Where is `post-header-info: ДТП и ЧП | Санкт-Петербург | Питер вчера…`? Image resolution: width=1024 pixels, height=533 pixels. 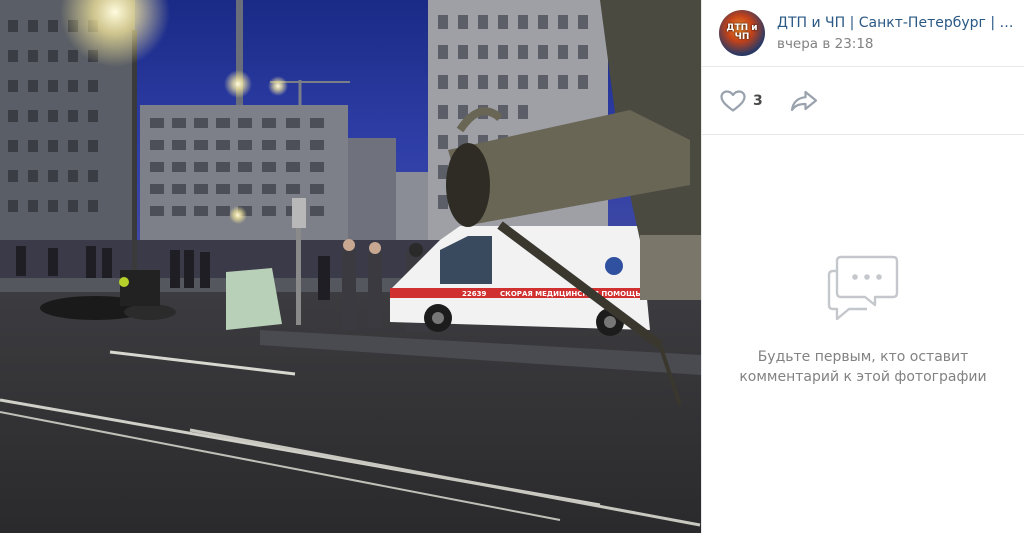 post-header-info: ДТП и ЧП | Санкт-Петербург | Питер вчера… is located at coordinates (900, 33).